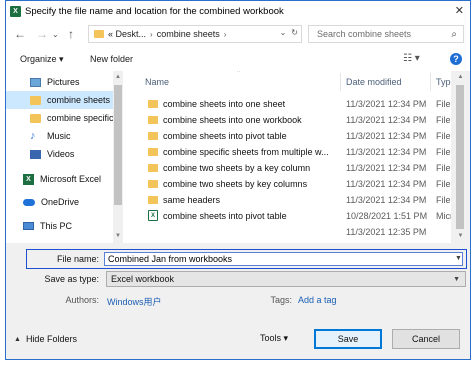  Describe the element at coordinates (51, 339) in the screenshot. I see `hide-folders-label: Hide Folders` at that location.